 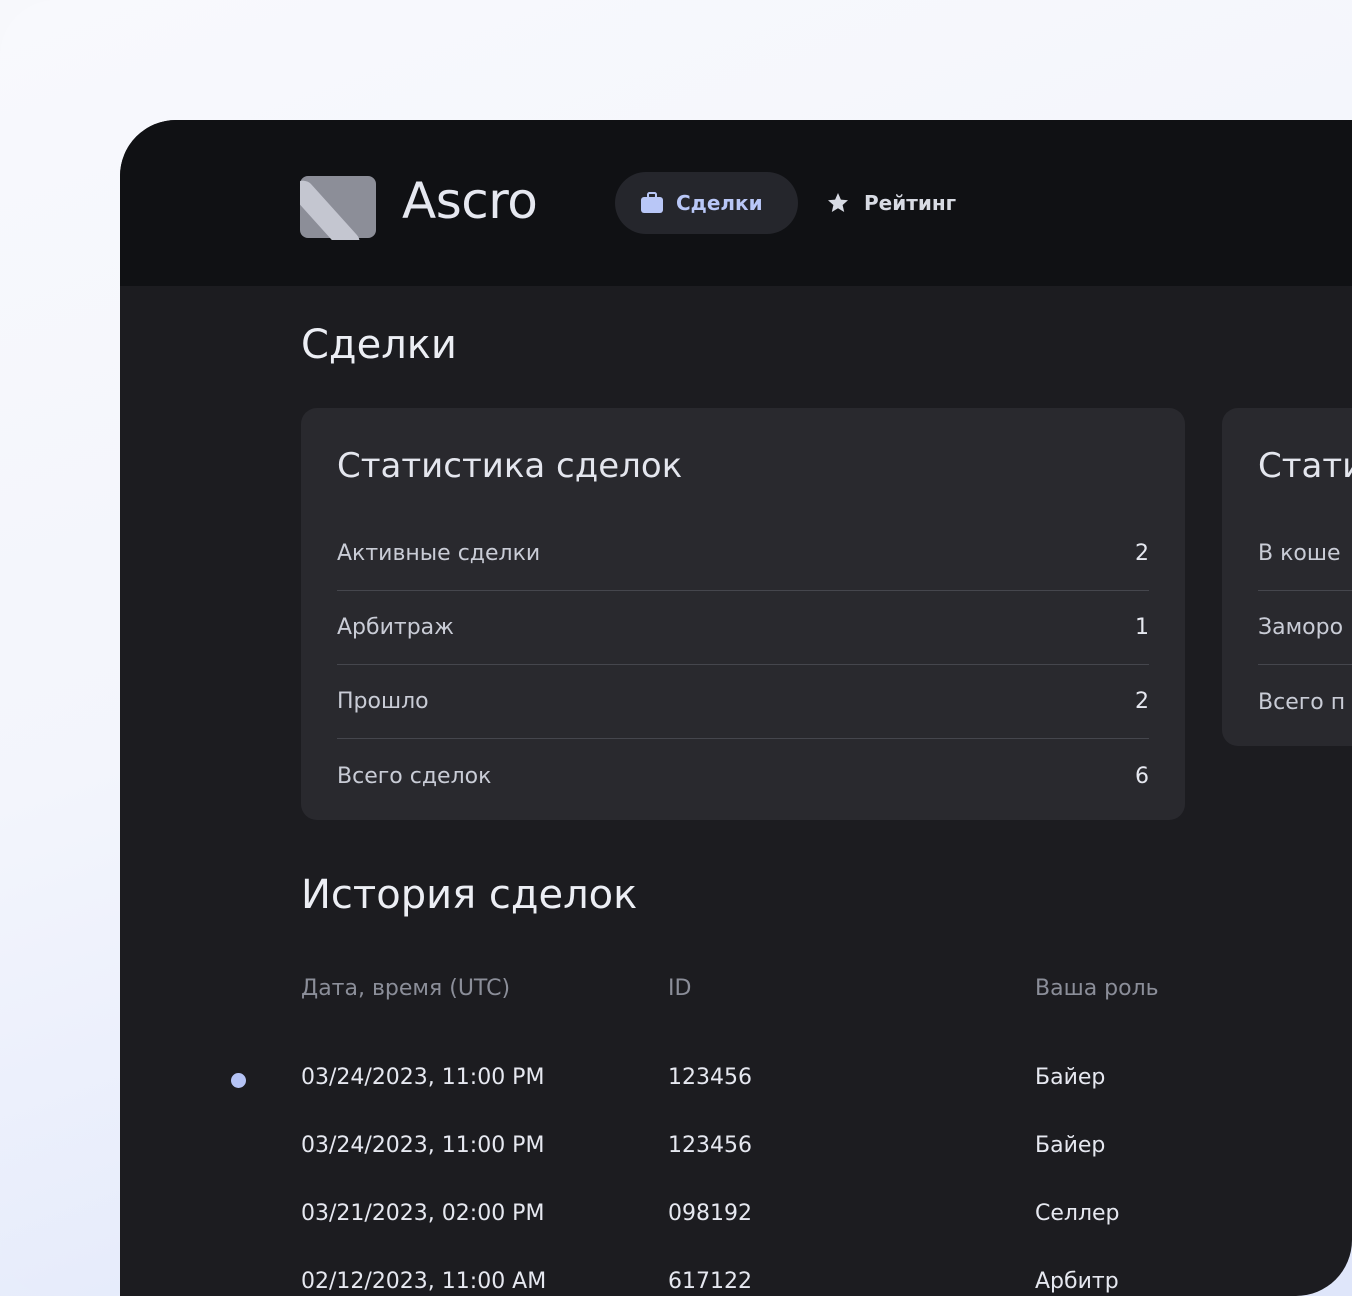 What do you see at coordinates (379, 345) in the screenshot?
I see `page-title: Сделки` at bounding box center [379, 345].